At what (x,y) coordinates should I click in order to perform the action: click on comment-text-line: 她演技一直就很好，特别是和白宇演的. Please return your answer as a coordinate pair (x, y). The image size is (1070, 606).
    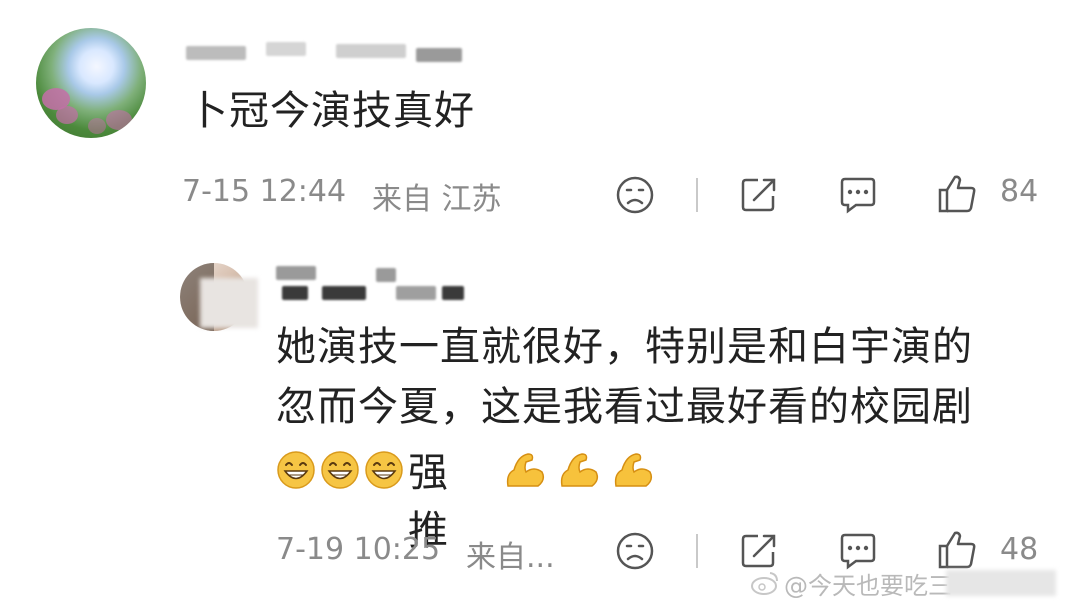
    Looking at the image, I should click on (624, 347).